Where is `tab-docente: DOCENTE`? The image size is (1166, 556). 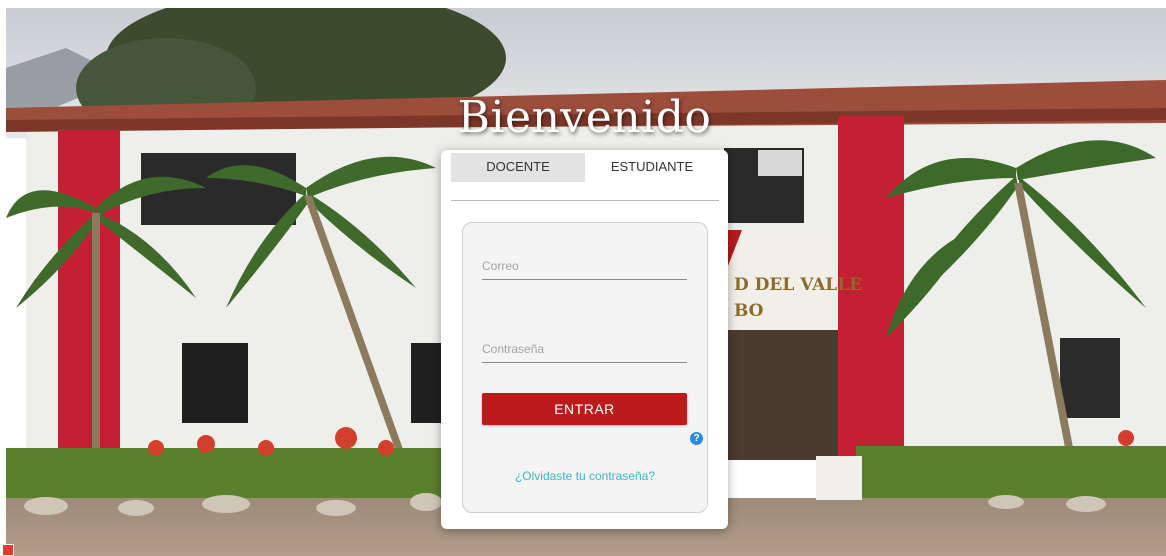 tab-docente: DOCENTE is located at coordinates (518, 167).